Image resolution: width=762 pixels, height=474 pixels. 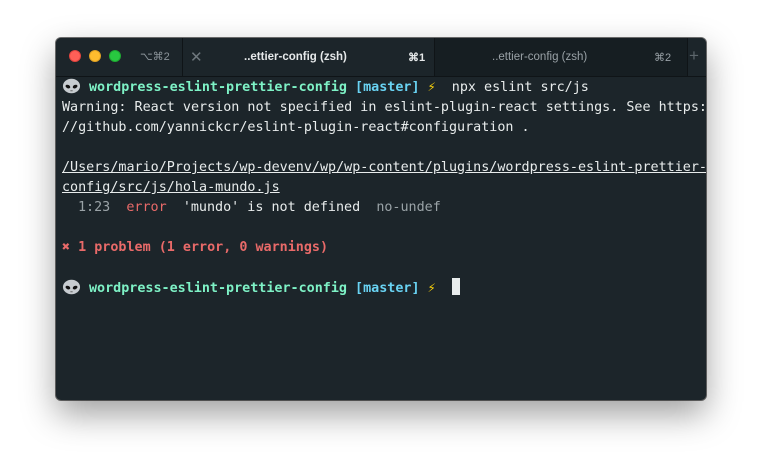 What do you see at coordinates (146, 207) in the screenshot?
I see `issue-severity: error` at bounding box center [146, 207].